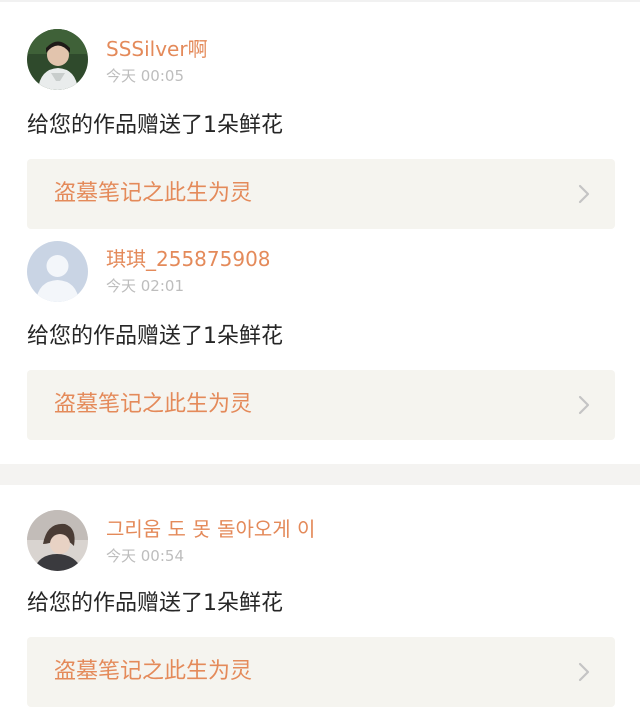 Image resolution: width=640 pixels, height=717 pixels. What do you see at coordinates (157, 49) in the screenshot?
I see `user-name: SSSilver啊` at bounding box center [157, 49].